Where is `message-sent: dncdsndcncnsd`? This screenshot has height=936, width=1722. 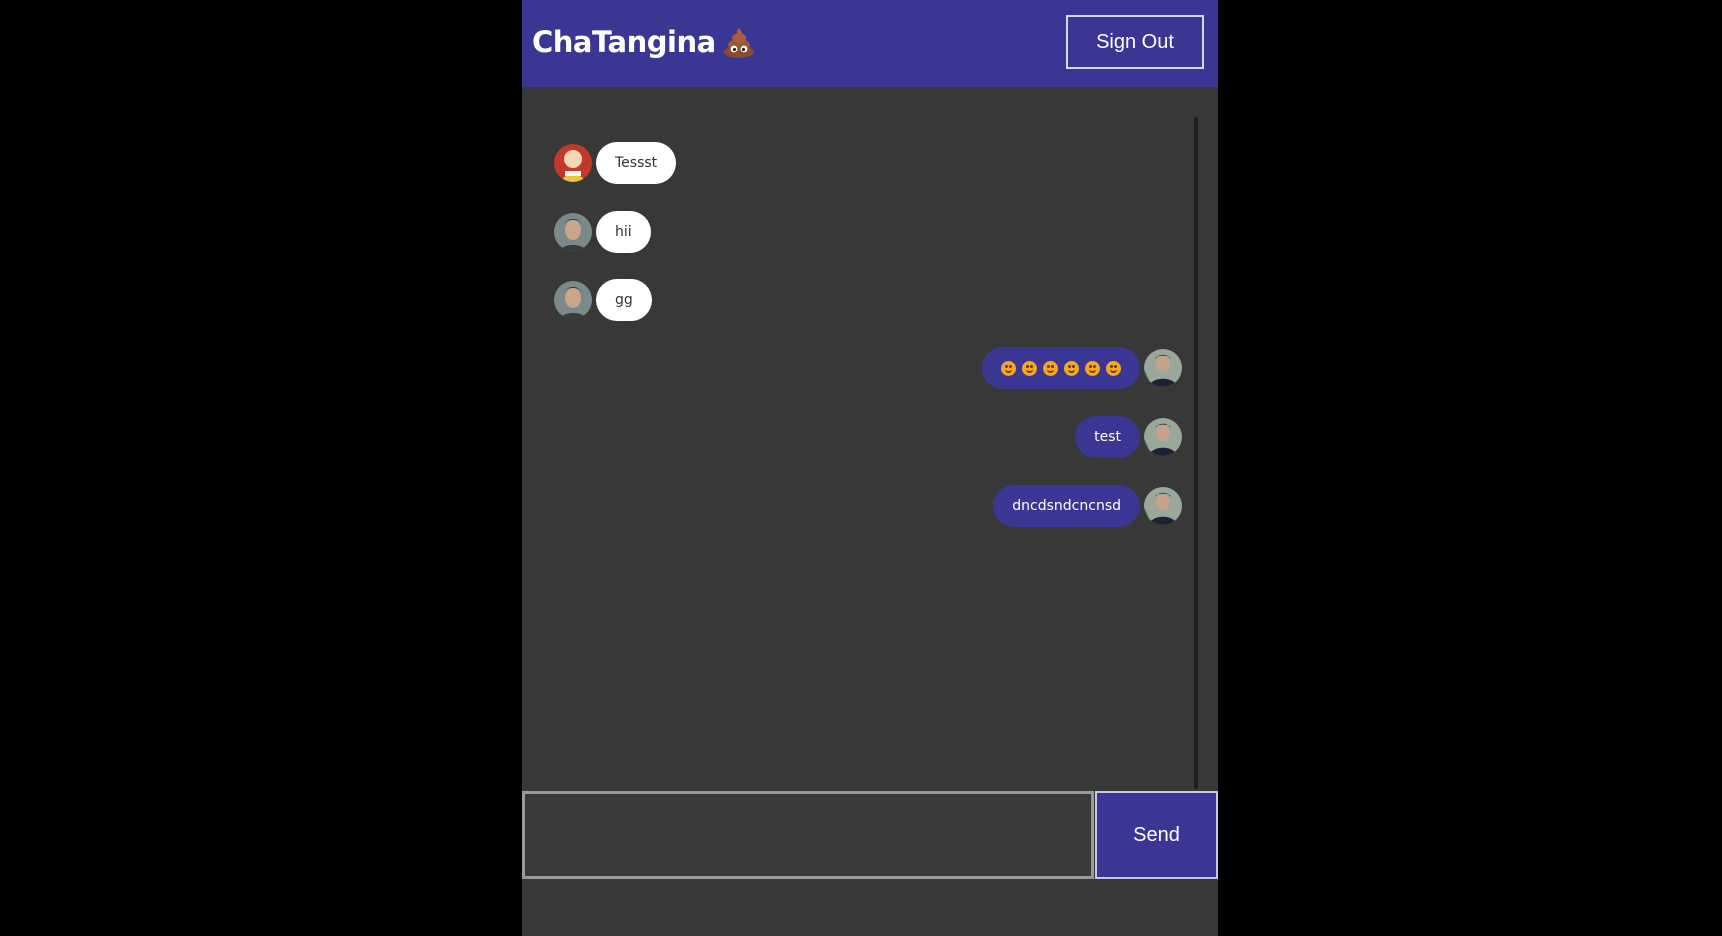
message-sent: dncdsndcncnsd is located at coordinates (1085, 506).